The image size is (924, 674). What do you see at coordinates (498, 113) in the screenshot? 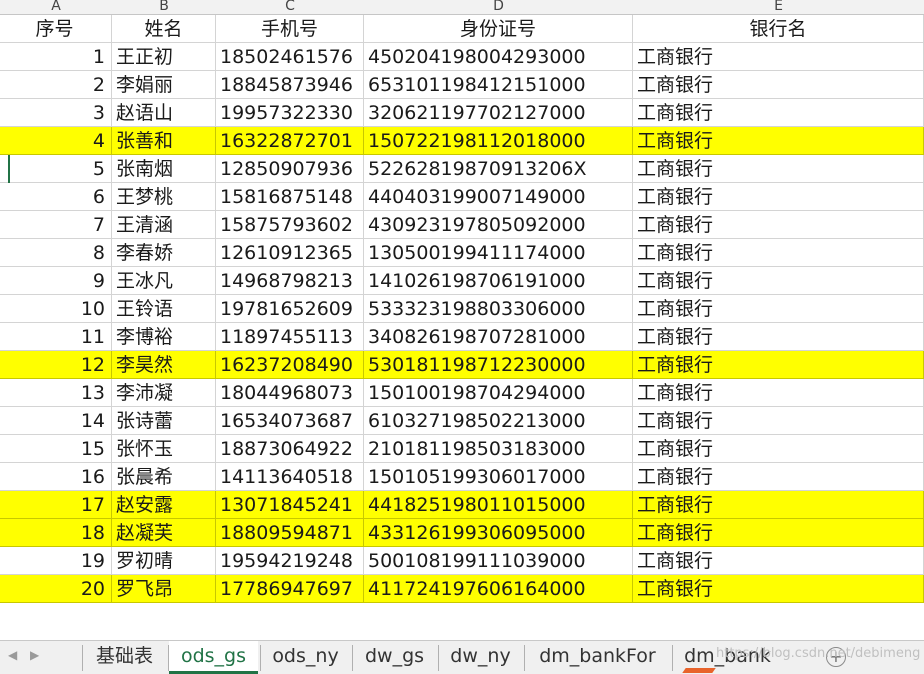
I see `table-cell: 320621197702127000` at bounding box center [498, 113].